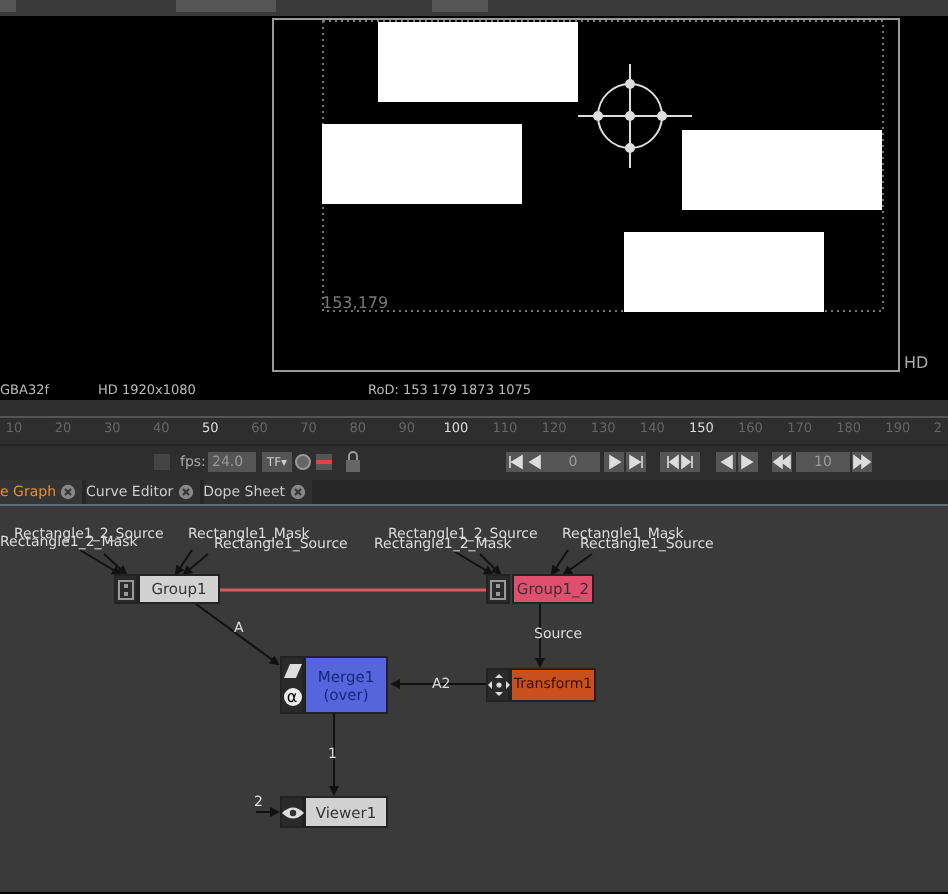 This screenshot has width=948, height=894. What do you see at coordinates (690, 462) in the screenshot?
I see `step-forward-icon` at bounding box center [690, 462].